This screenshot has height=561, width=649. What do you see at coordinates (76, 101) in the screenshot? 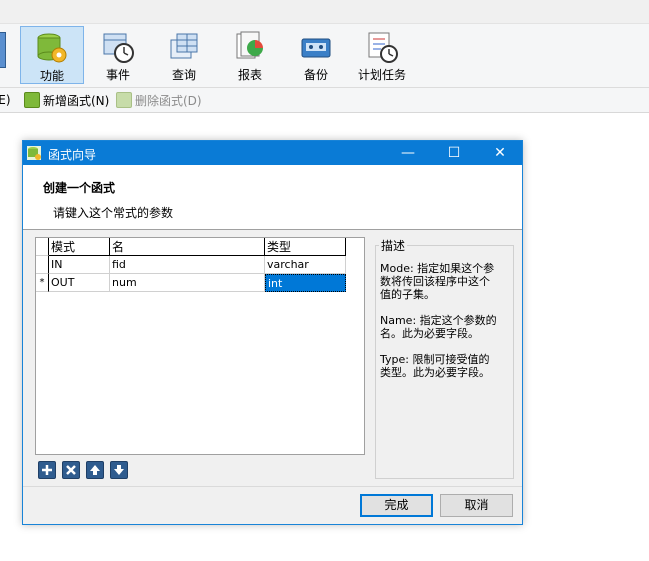
I see `new-function-label: 新增函式(N)` at bounding box center [76, 101].